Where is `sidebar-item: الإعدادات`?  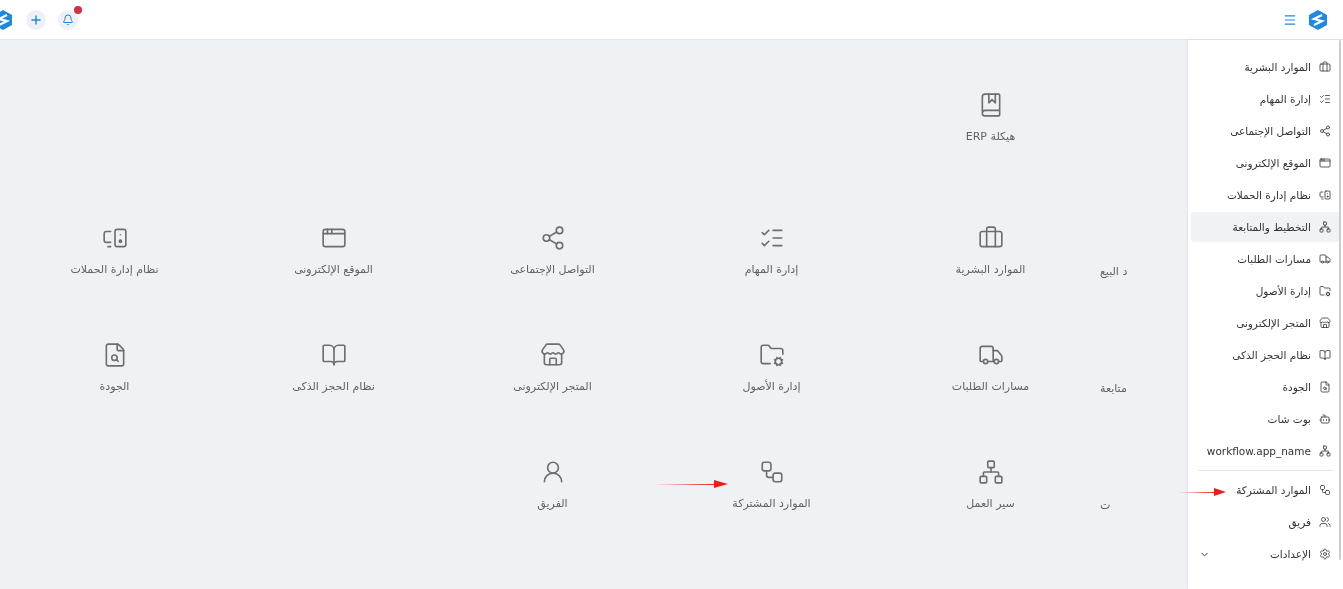
sidebar-item: الإعدادات is located at coordinates (1265, 554).